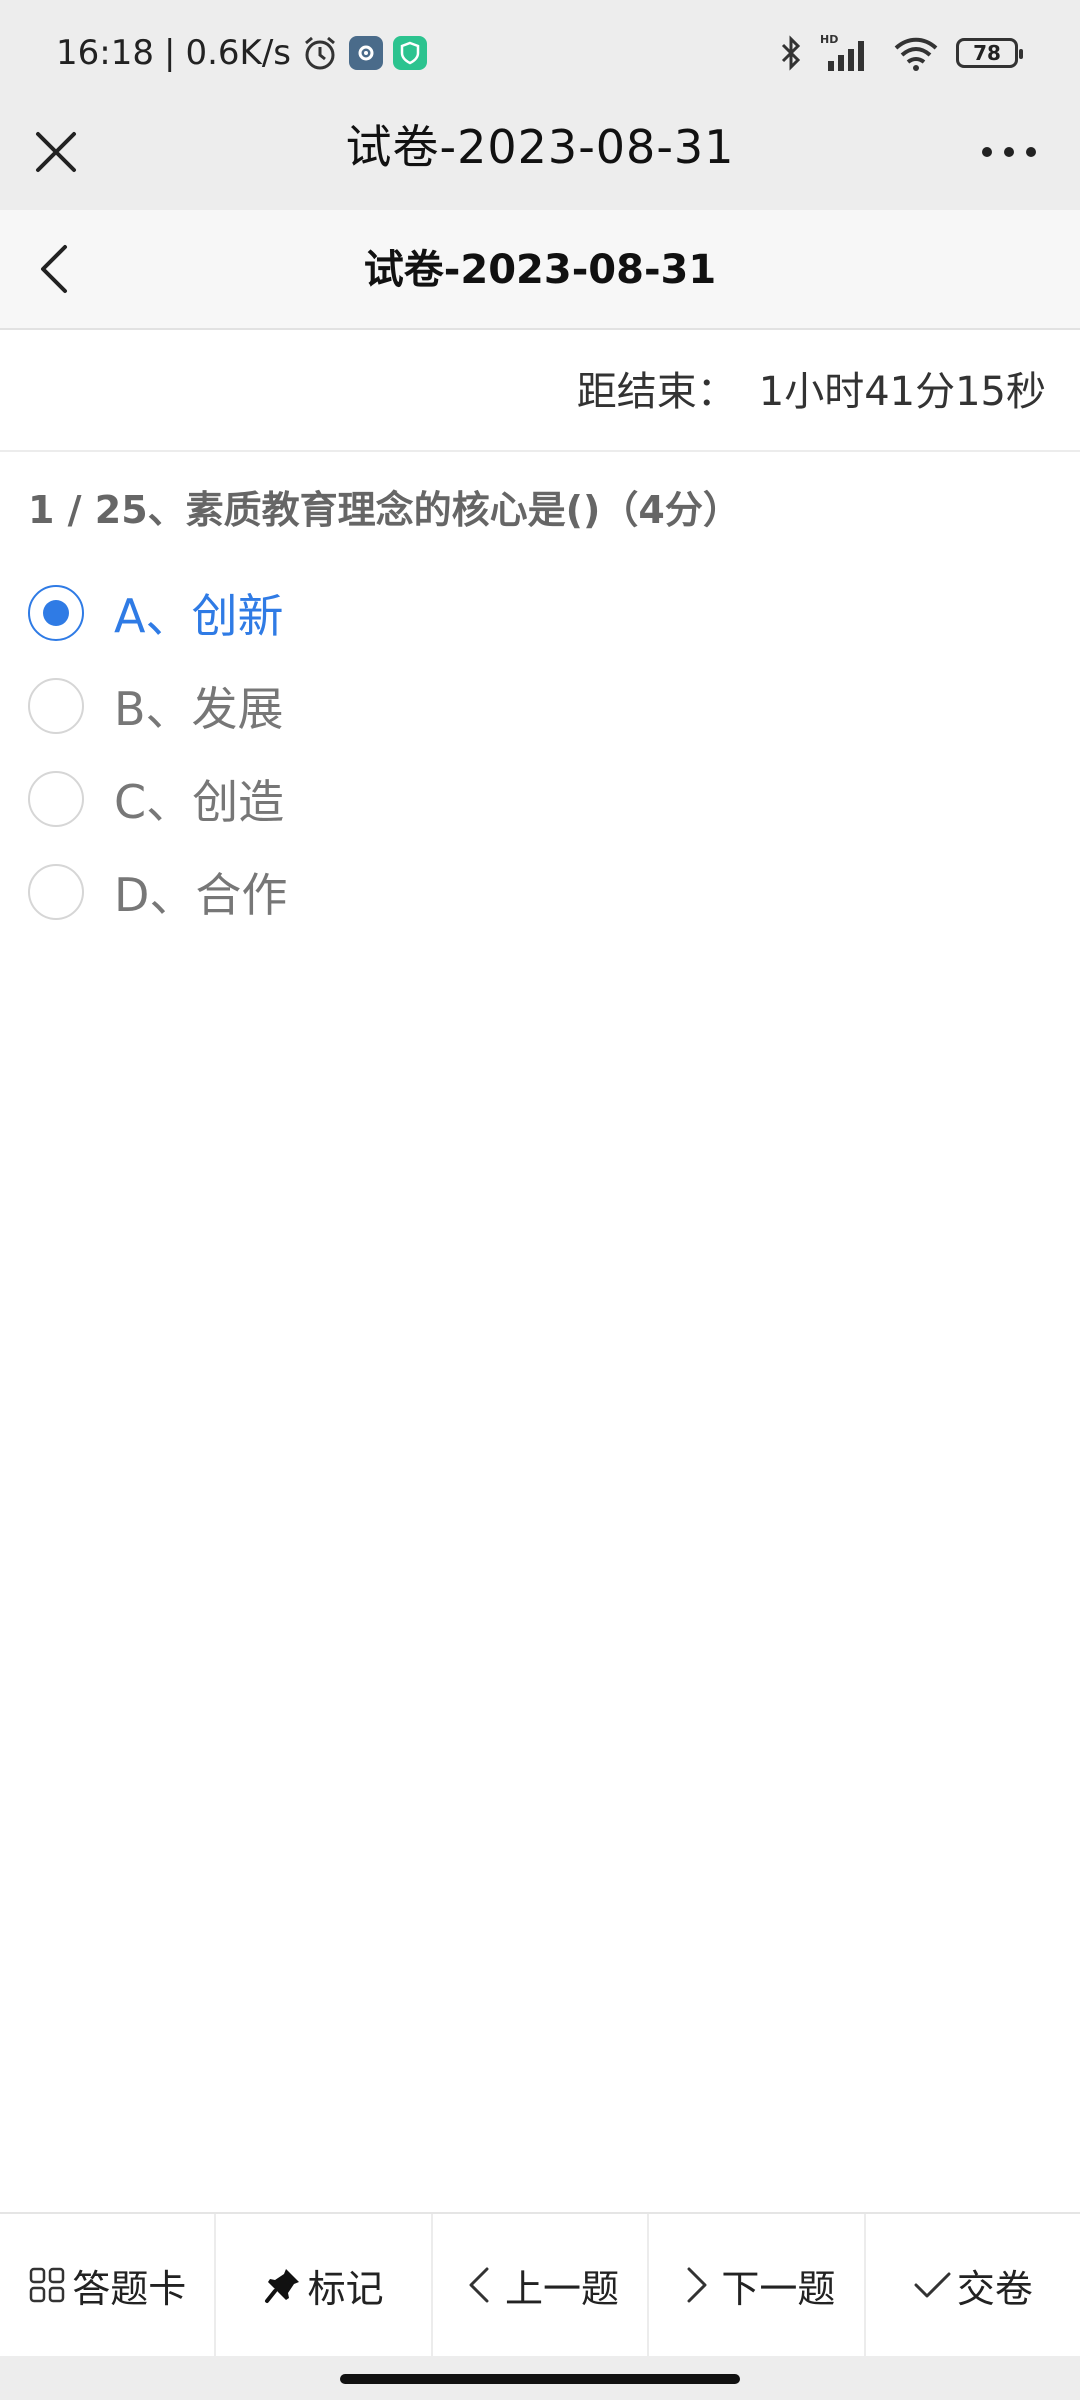 This screenshot has width=1080, height=2400. I want to click on grid-icon, so click(47, 2285).